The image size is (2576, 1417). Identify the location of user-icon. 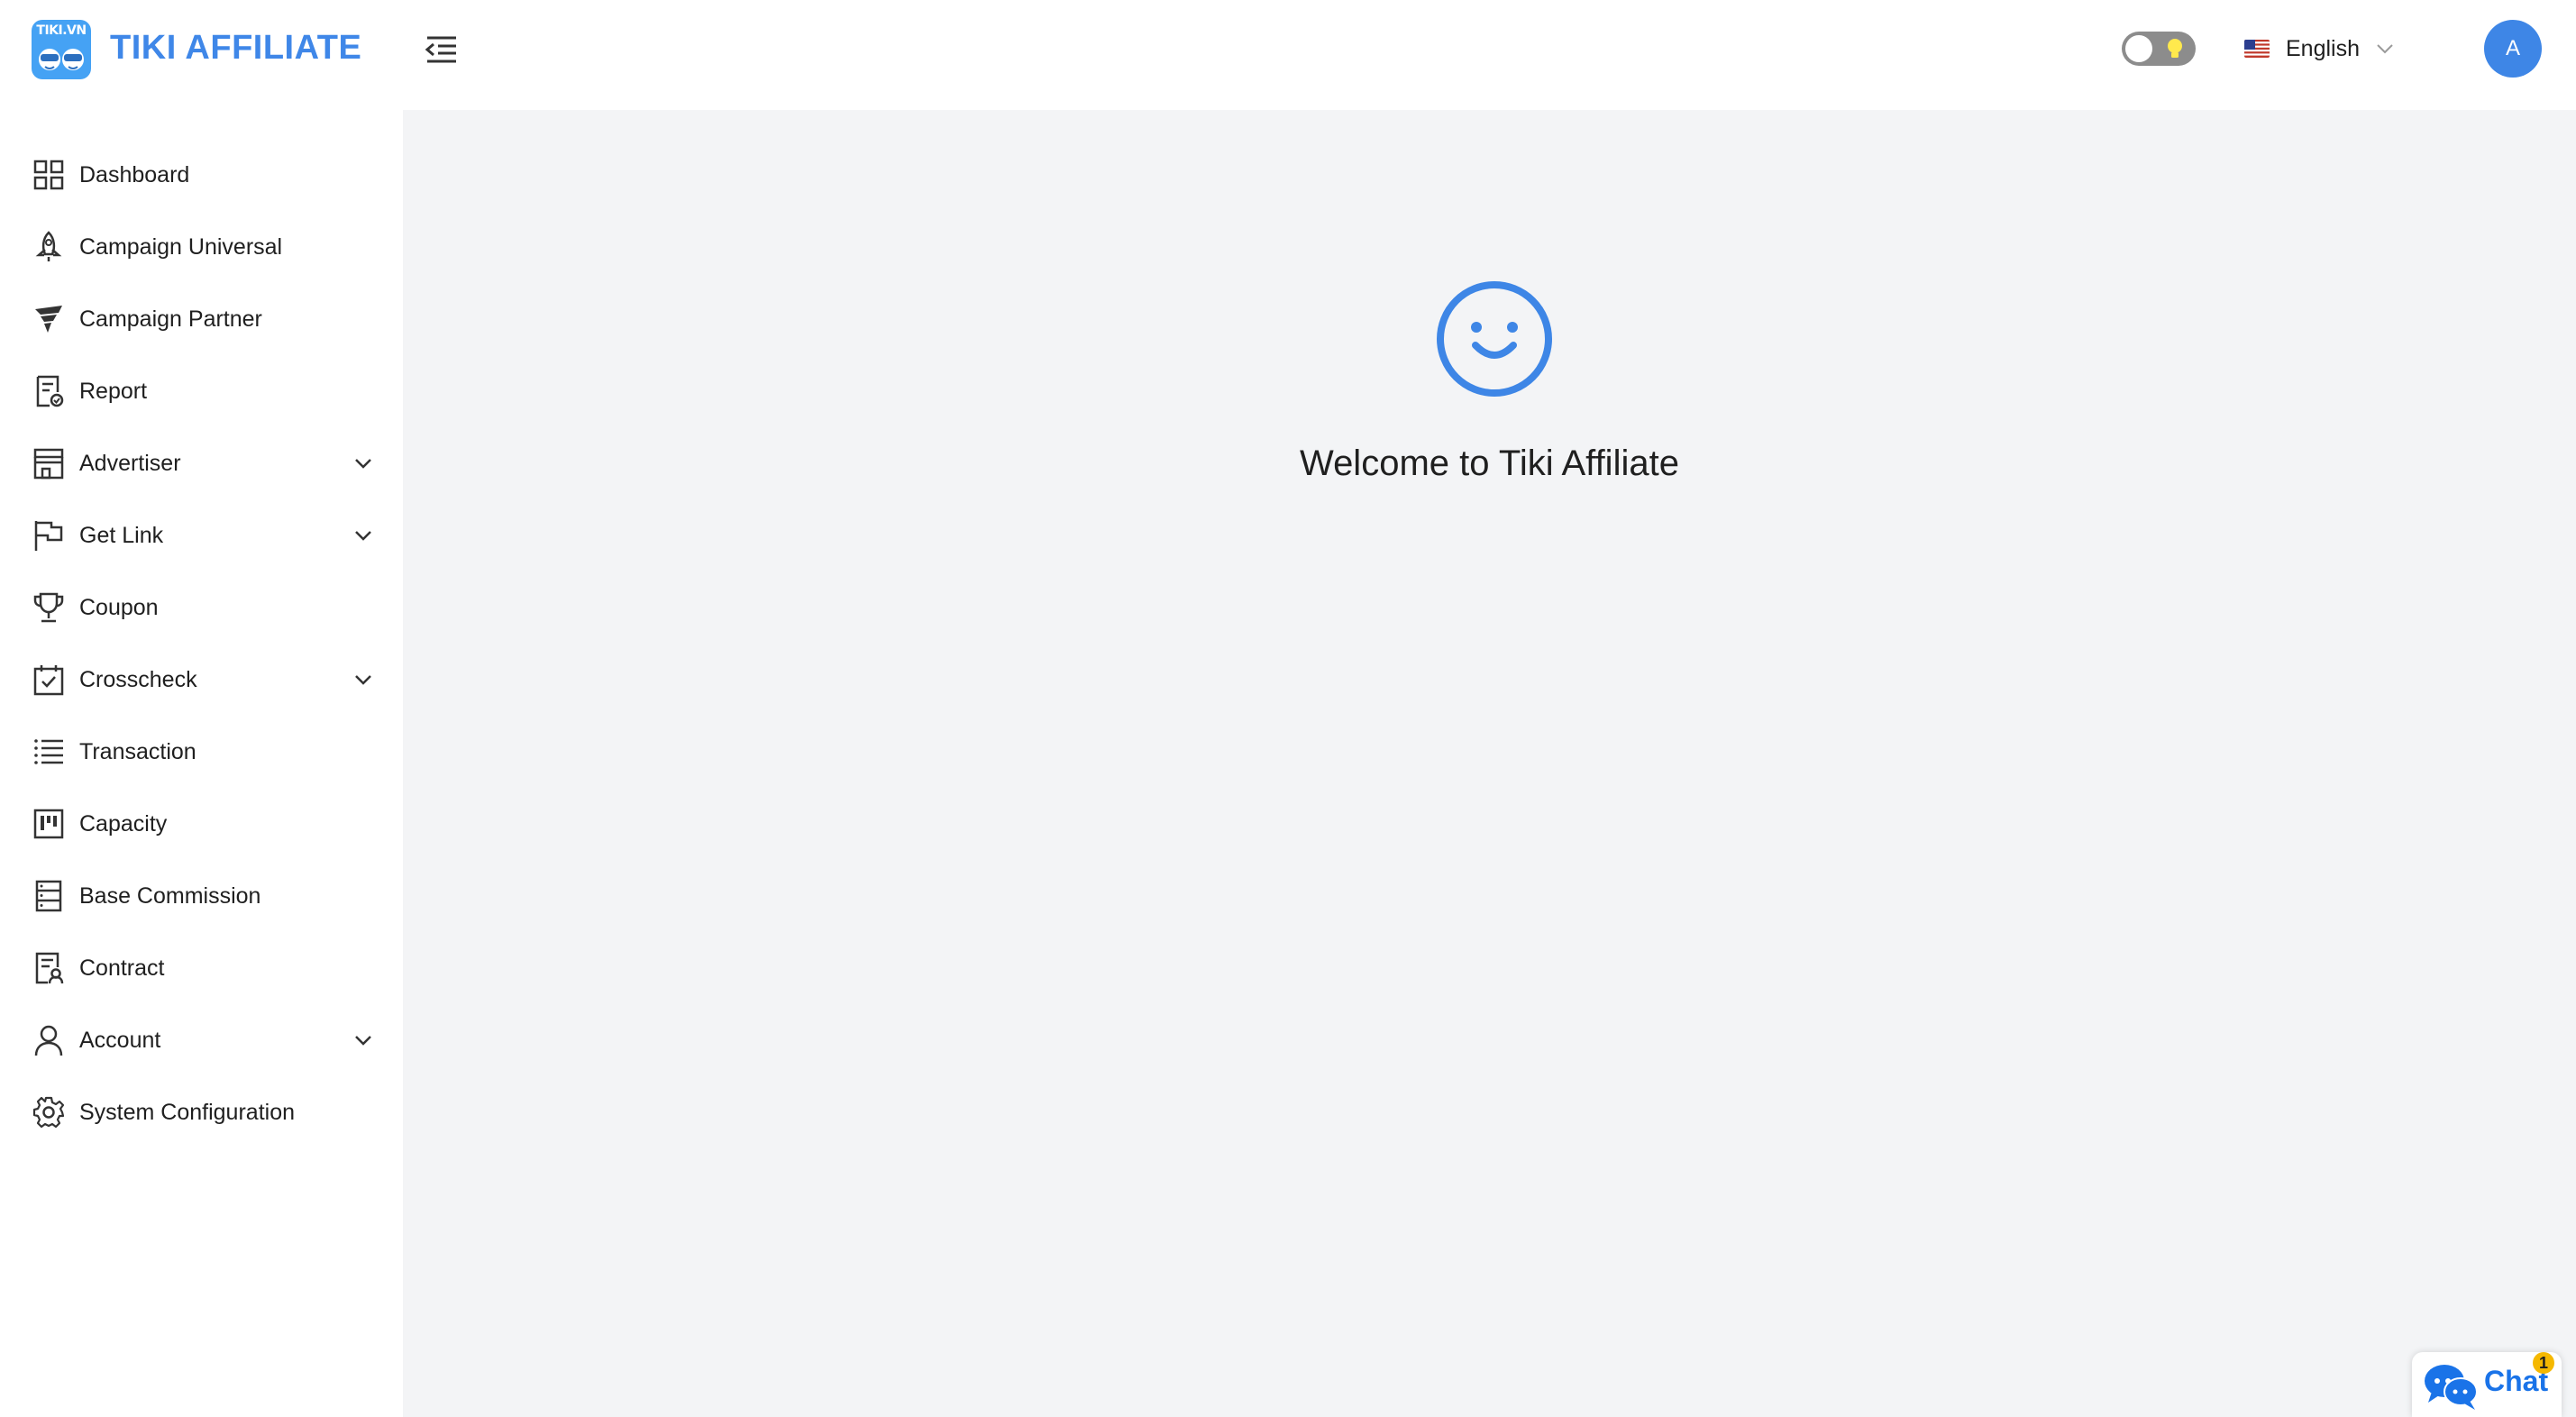
(48, 1041).